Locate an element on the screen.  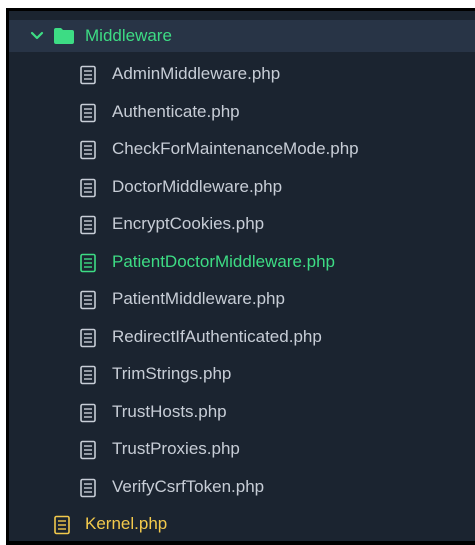
file-row: Authenticate.php is located at coordinates (242, 113).